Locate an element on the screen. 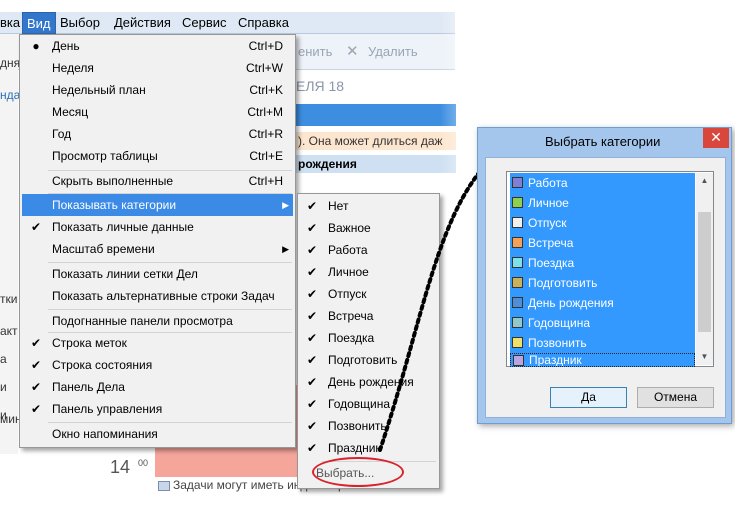  menu-item-alt-rows: Показать альтернативные строки Задач is located at coordinates (157, 296).